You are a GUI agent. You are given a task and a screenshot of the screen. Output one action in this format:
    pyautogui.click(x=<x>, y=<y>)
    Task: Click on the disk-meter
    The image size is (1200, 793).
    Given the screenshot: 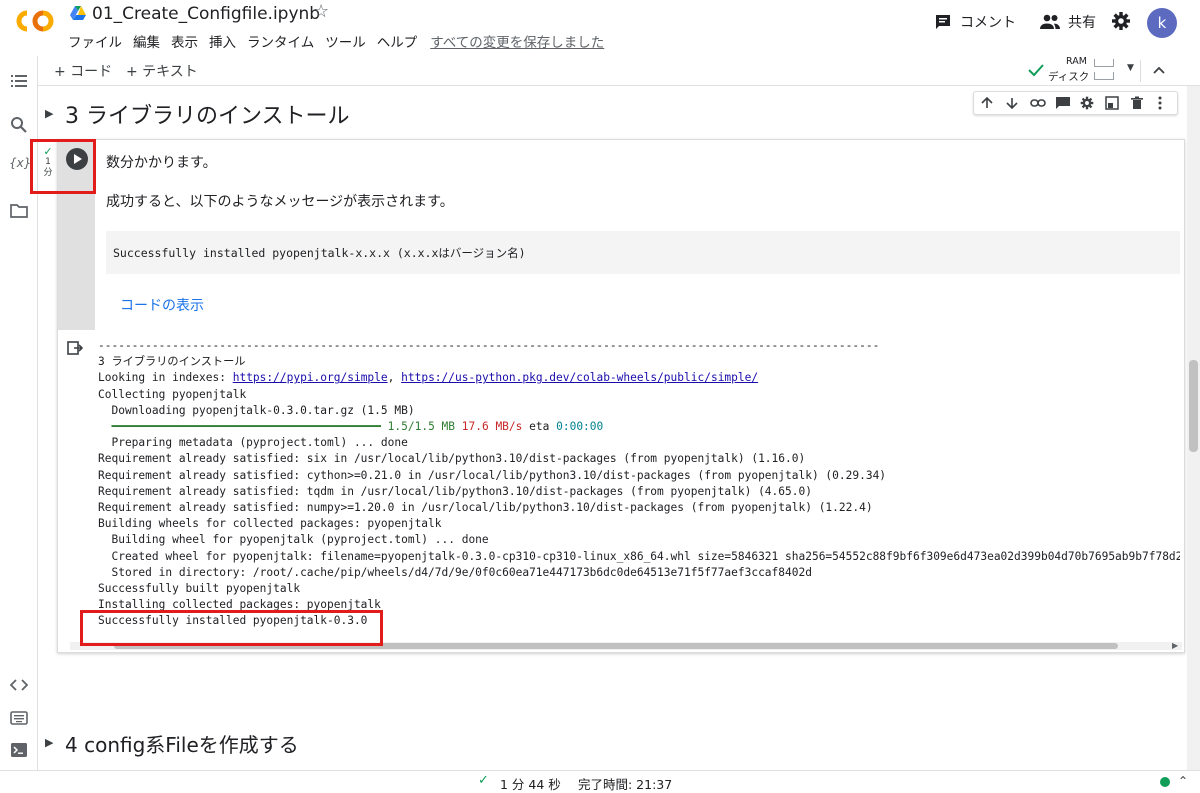 What is the action you would take?
    pyautogui.click(x=1104, y=76)
    